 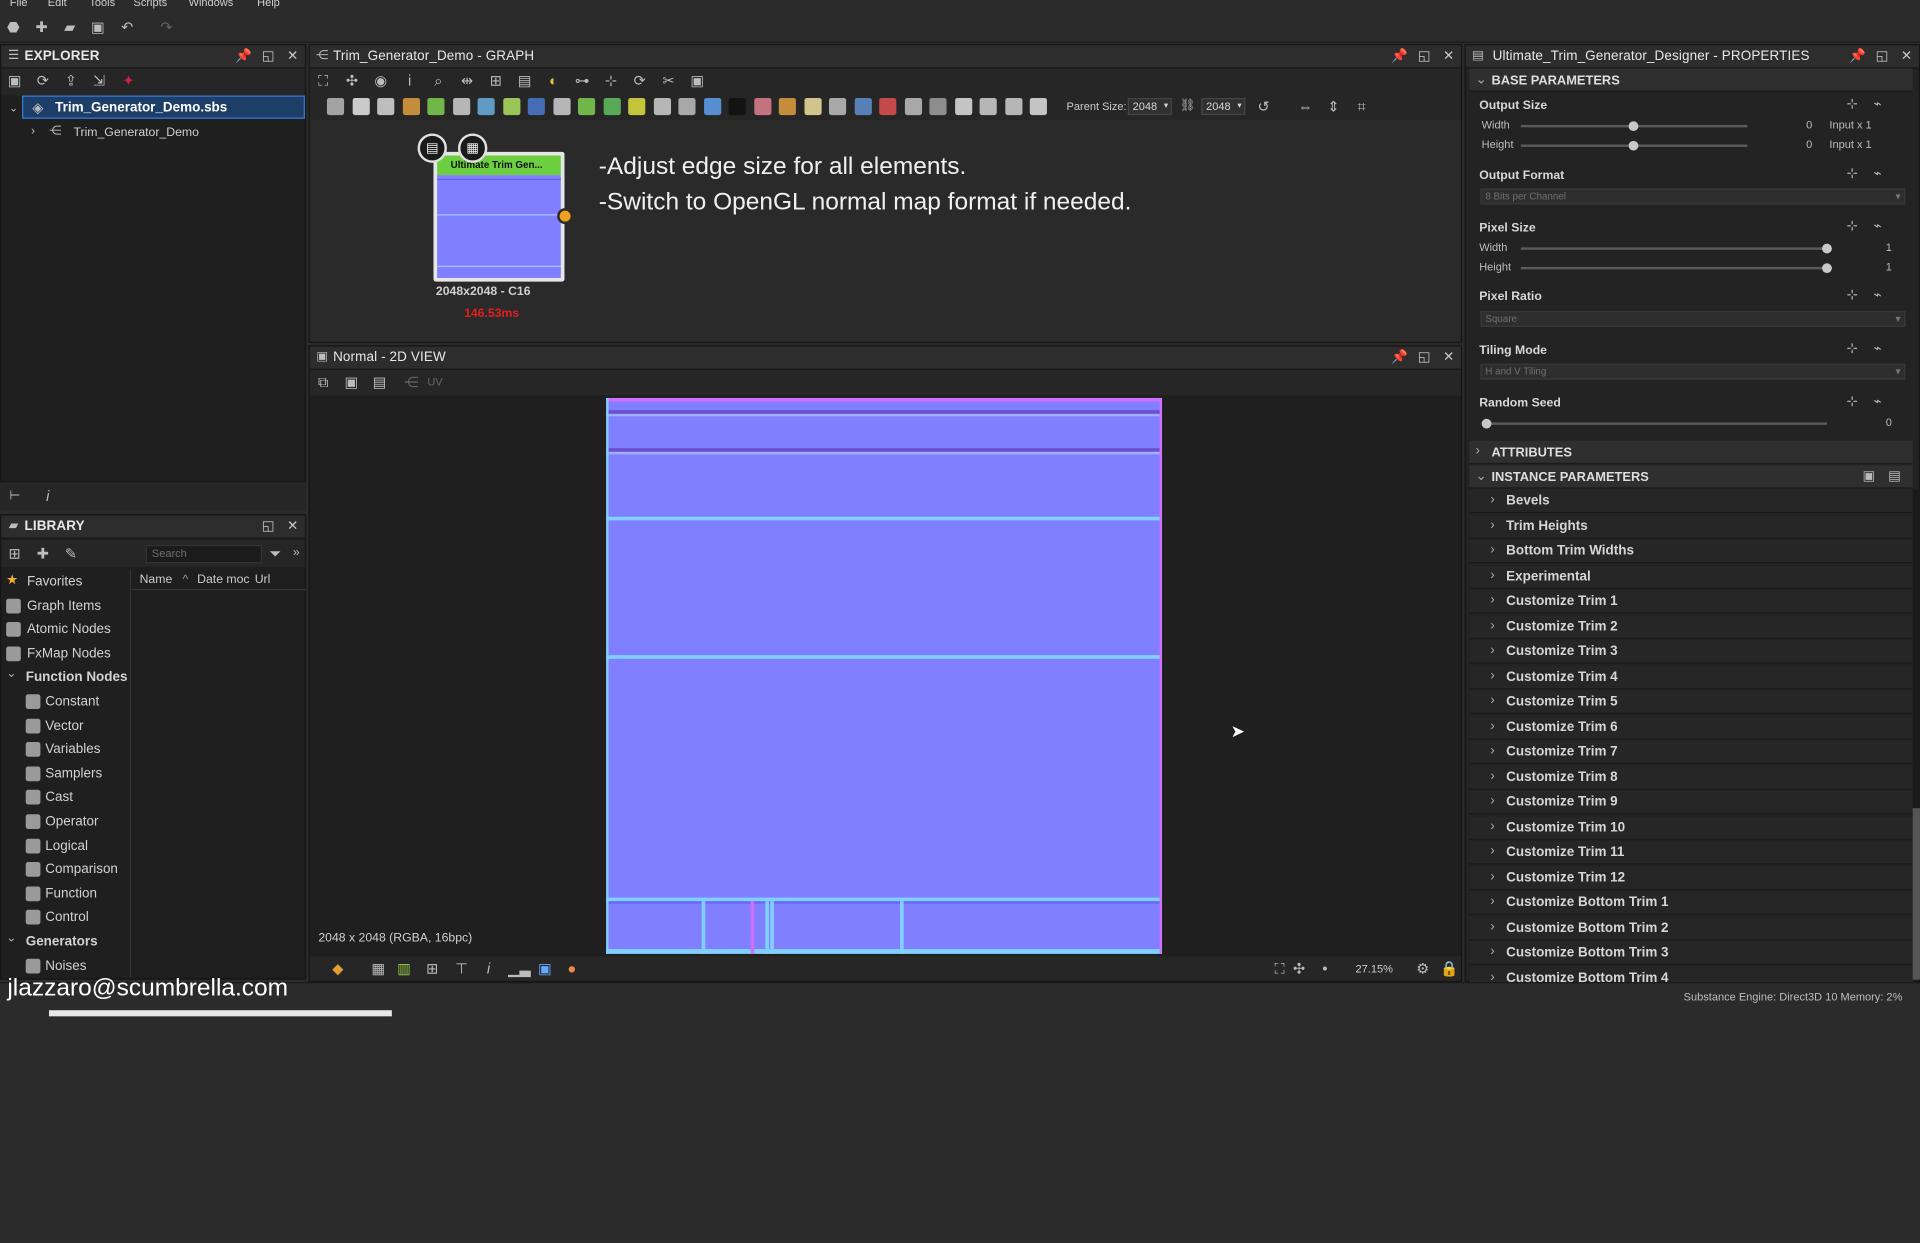 I want to click on lock-icon: 🔒, so click(x=1449, y=968).